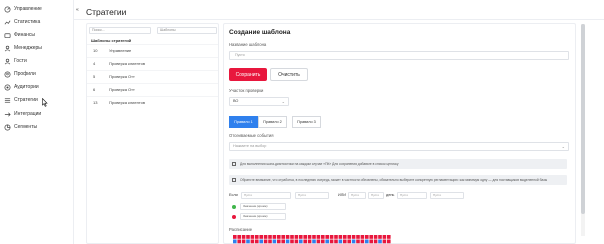 Image resolution: width=604 pixels, height=244 pixels. Describe the element at coordinates (266, 195) in the screenshot. I see `condition-field-1: Пусто` at that location.